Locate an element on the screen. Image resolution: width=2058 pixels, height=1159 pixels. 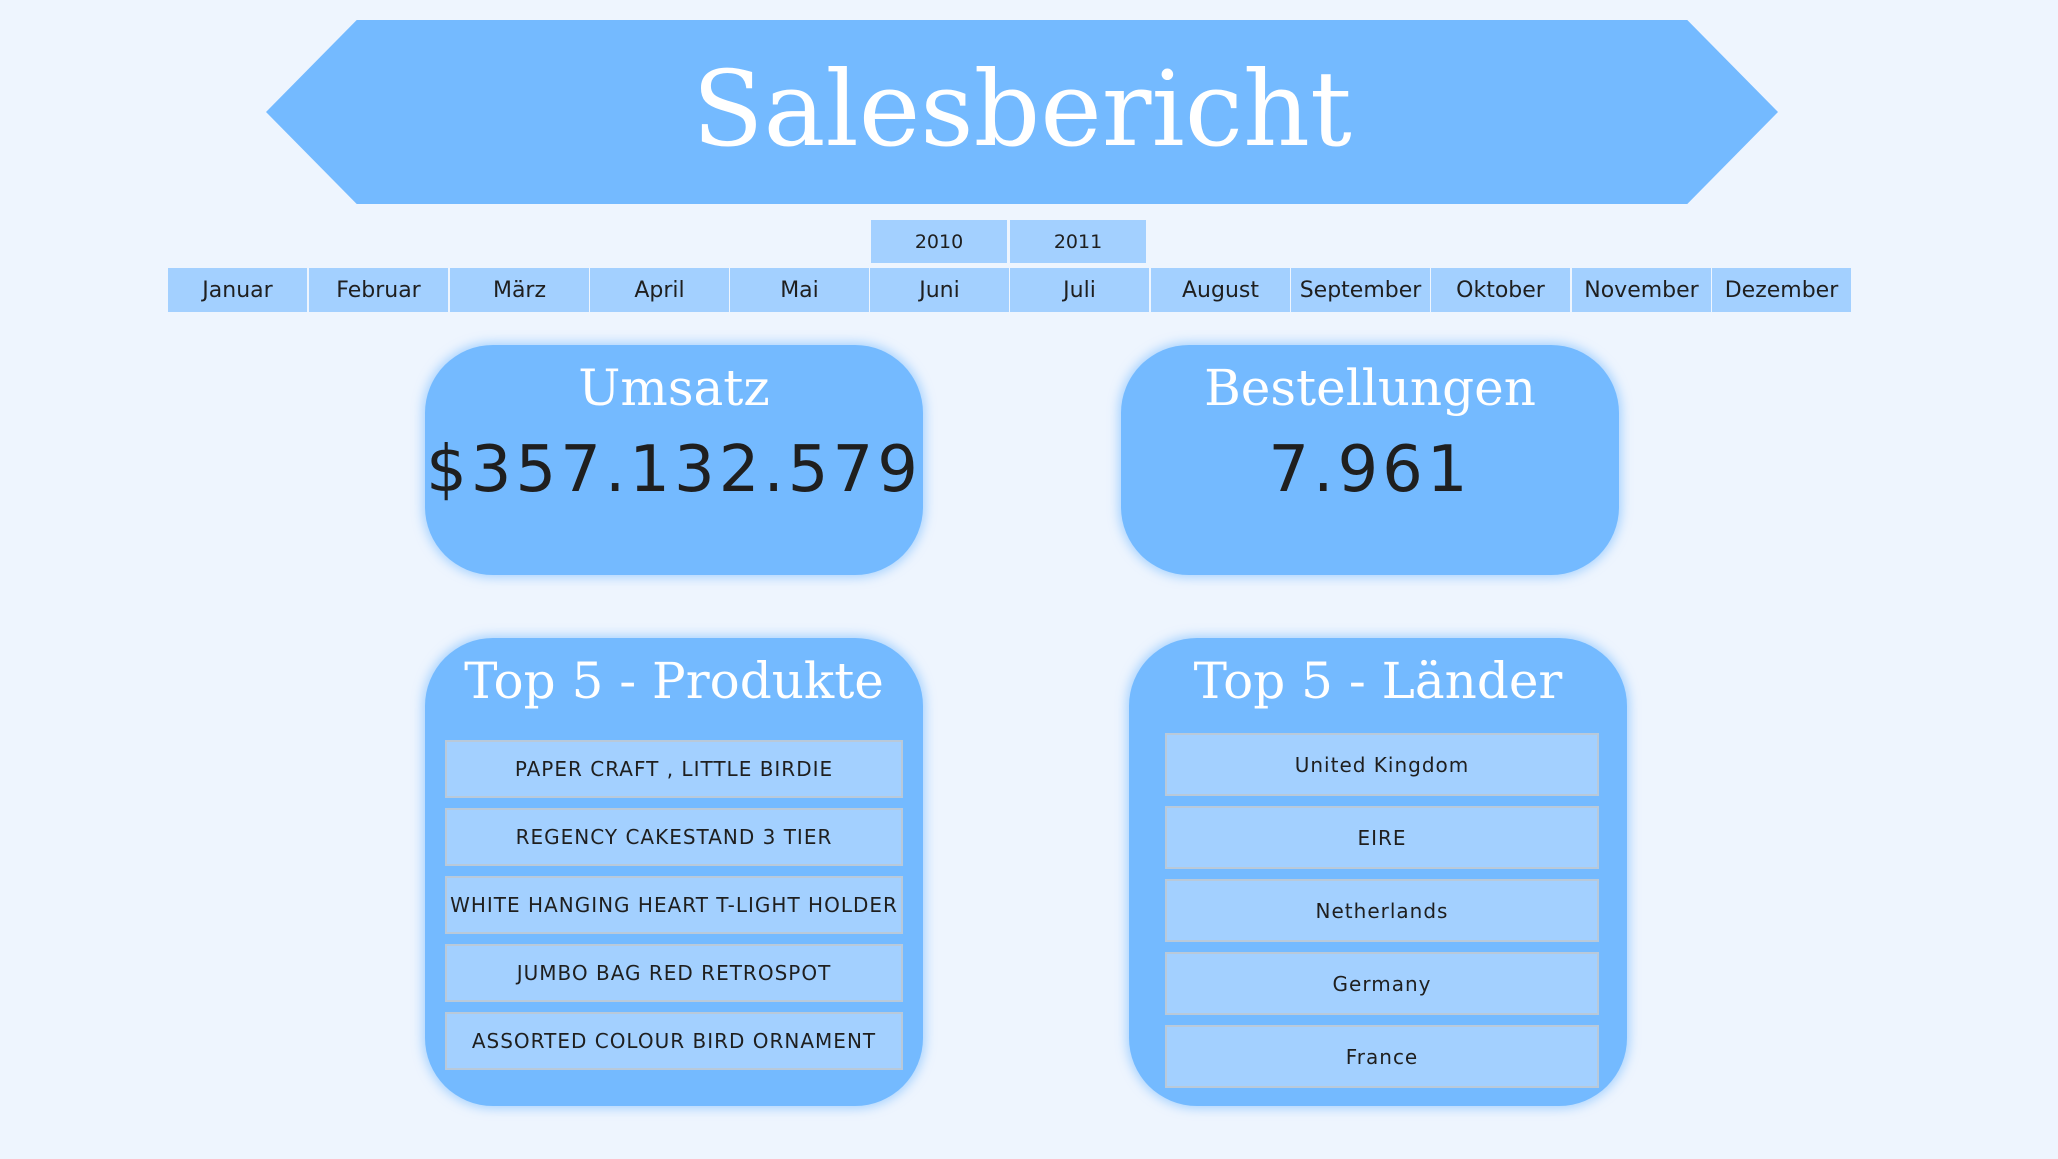
month-button-dezember: Dezember is located at coordinates (1781, 290).